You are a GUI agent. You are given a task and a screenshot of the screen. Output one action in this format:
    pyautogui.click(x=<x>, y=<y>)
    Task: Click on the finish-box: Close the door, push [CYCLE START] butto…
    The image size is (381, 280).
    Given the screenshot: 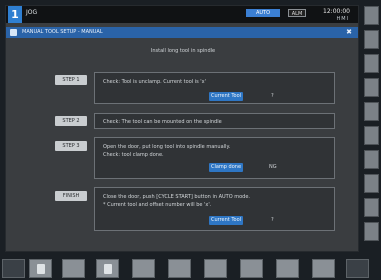 What is the action you would take?
    pyautogui.click(x=214, y=209)
    